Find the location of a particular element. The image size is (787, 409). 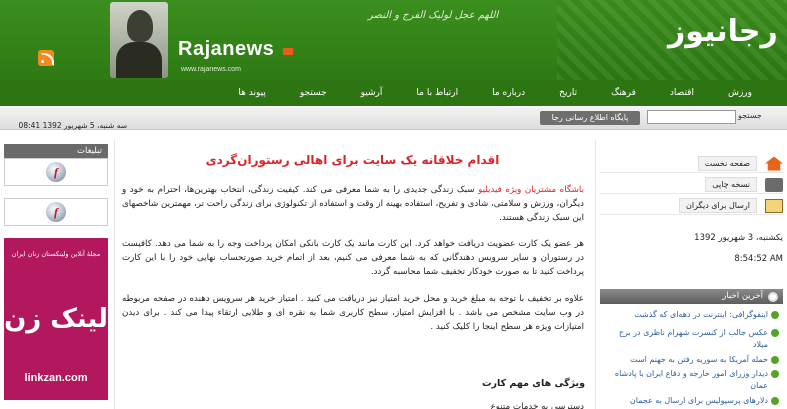

news-item: اینفوگرافی: اینترنت در دهه‌ای که گذشت is located at coordinates (691, 315).